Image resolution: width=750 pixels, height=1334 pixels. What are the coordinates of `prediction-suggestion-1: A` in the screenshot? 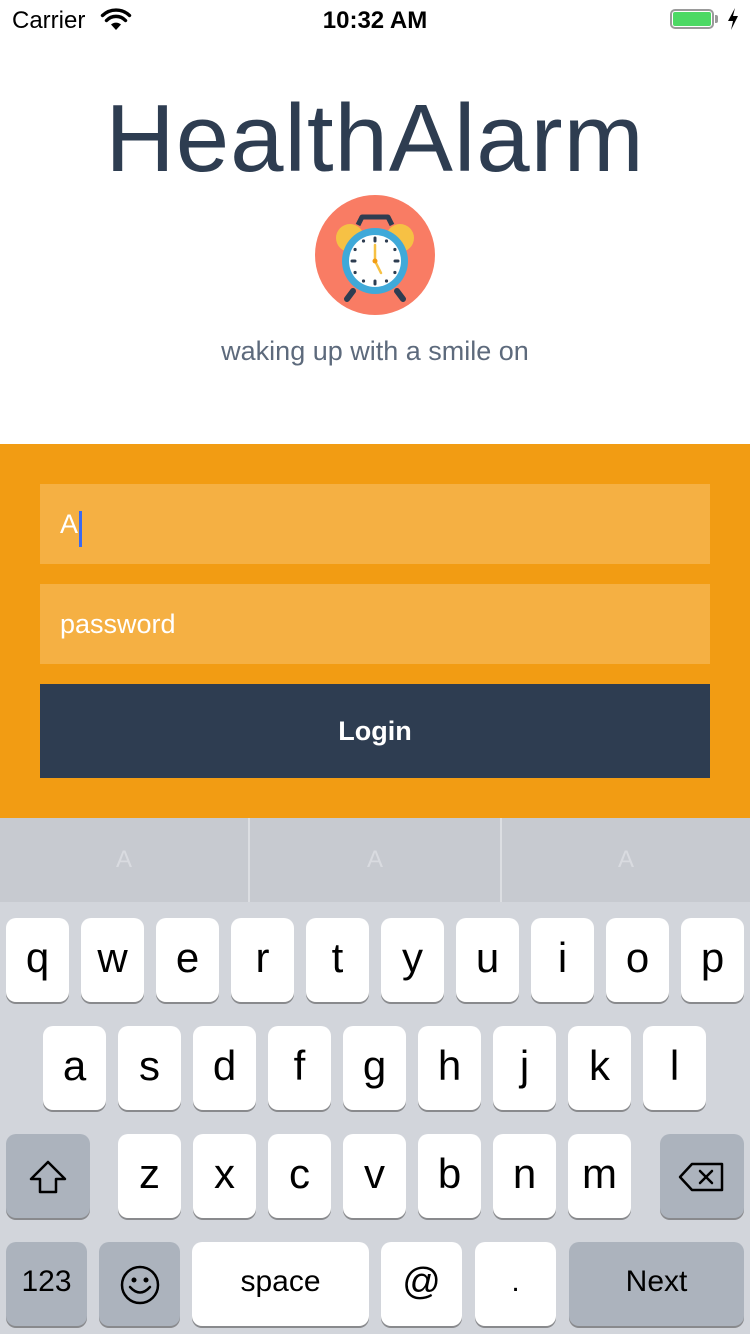 It's located at (124, 860).